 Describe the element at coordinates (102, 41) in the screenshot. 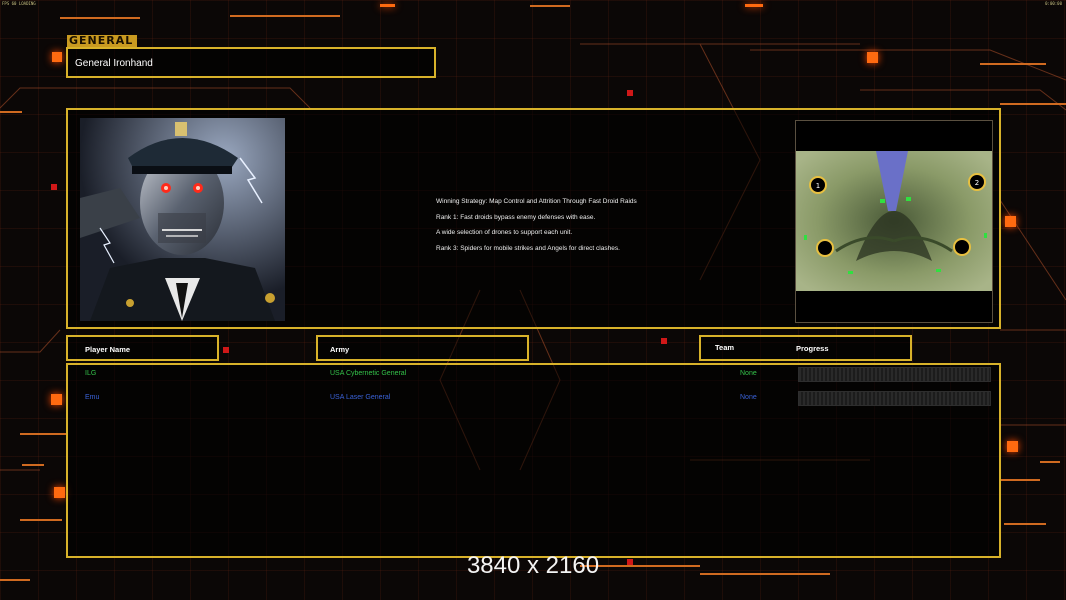

I see `general-section-label: GENERAL` at that location.